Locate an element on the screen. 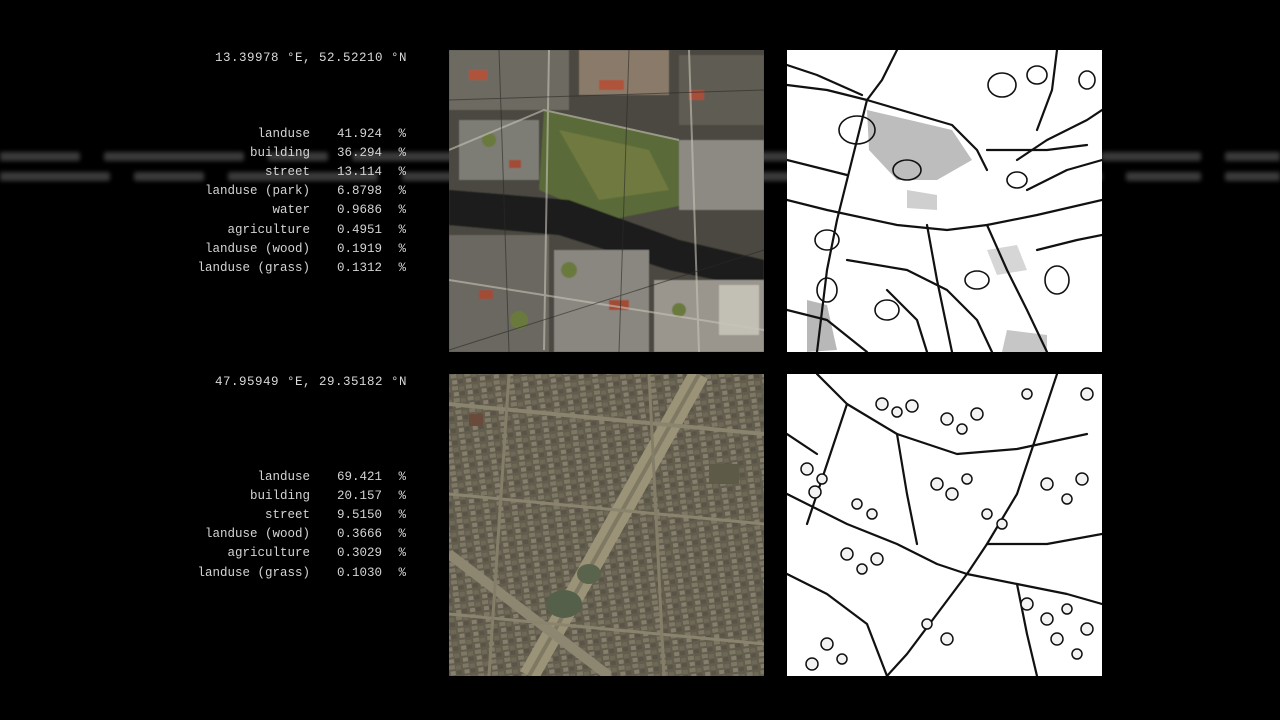 The height and width of the screenshot is (720, 1280). stat-row: landuse (grass) 0.1030% is located at coordinates (281, 572).